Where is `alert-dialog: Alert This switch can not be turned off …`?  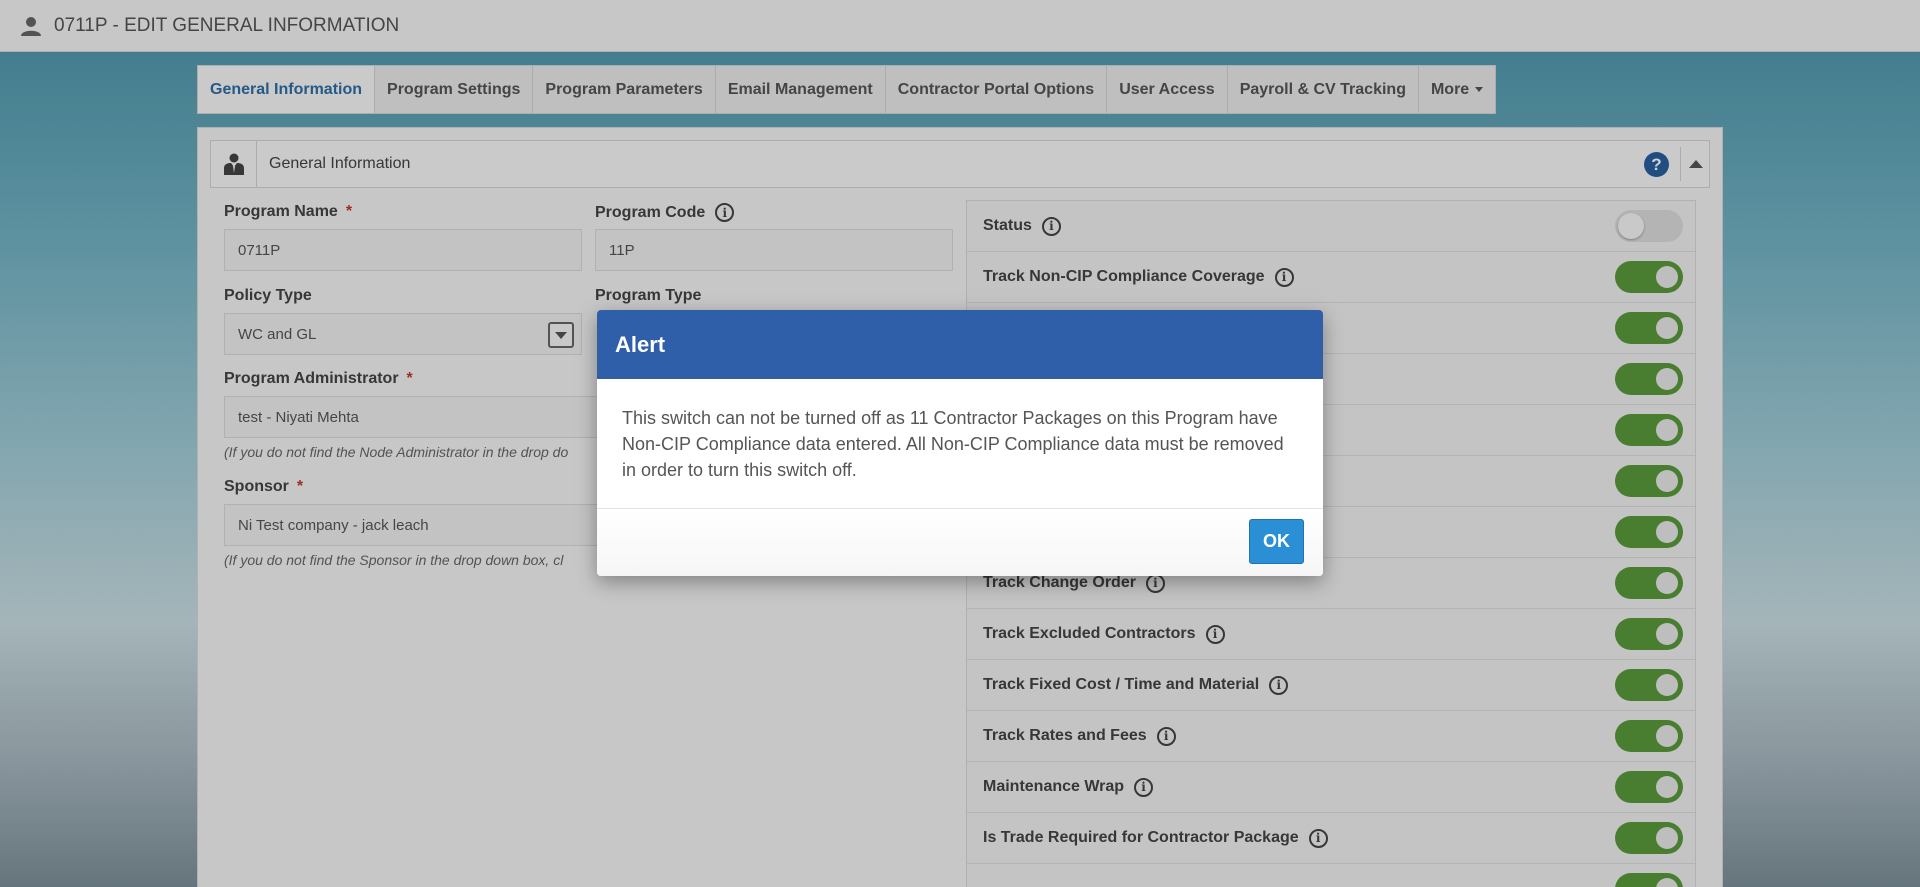 alert-dialog: Alert This switch can not be turned off … is located at coordinates (960, 443).